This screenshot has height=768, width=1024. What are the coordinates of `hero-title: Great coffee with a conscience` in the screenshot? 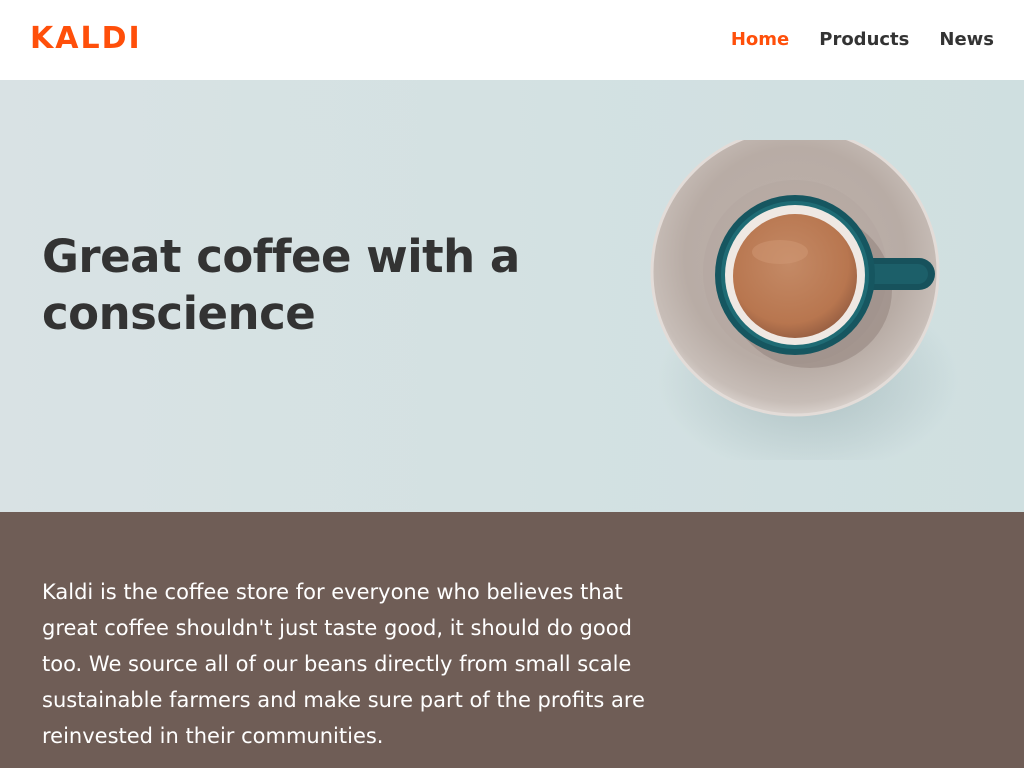 It's located at (281, 285).